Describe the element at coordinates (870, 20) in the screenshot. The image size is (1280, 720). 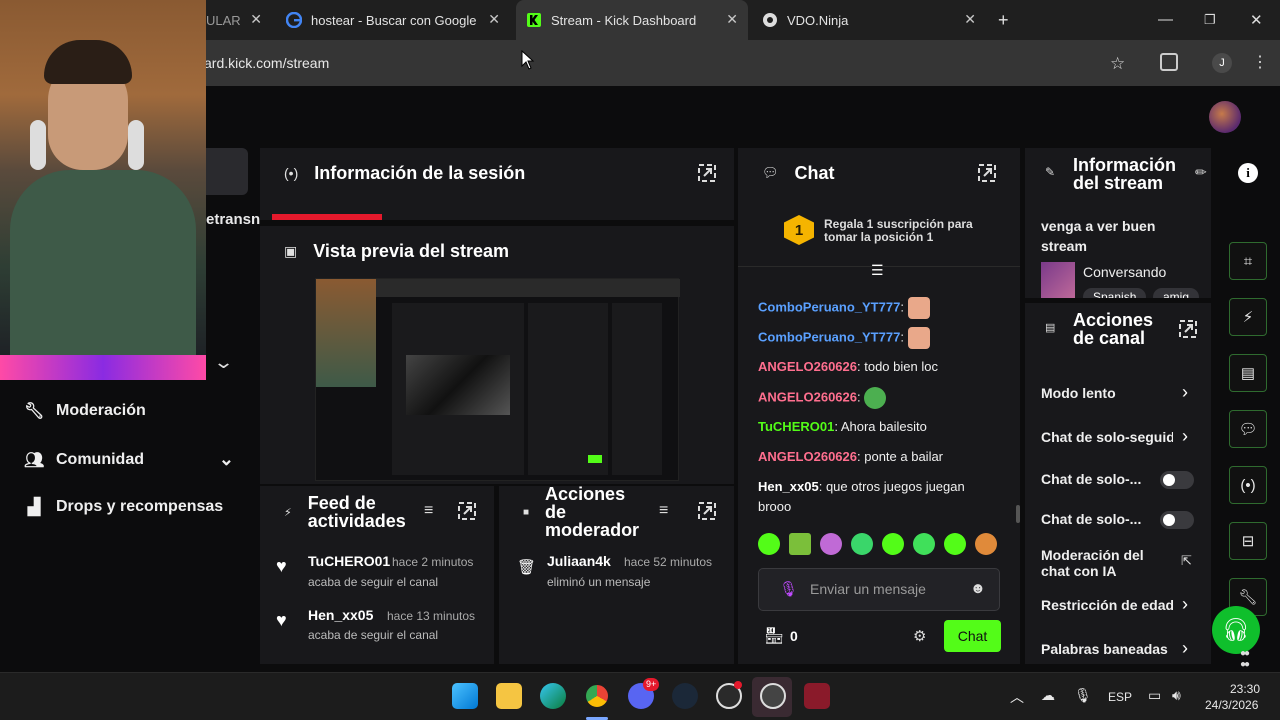
I see `browser-tab-vdoninja: VDO.Ninja ✕` at that location.